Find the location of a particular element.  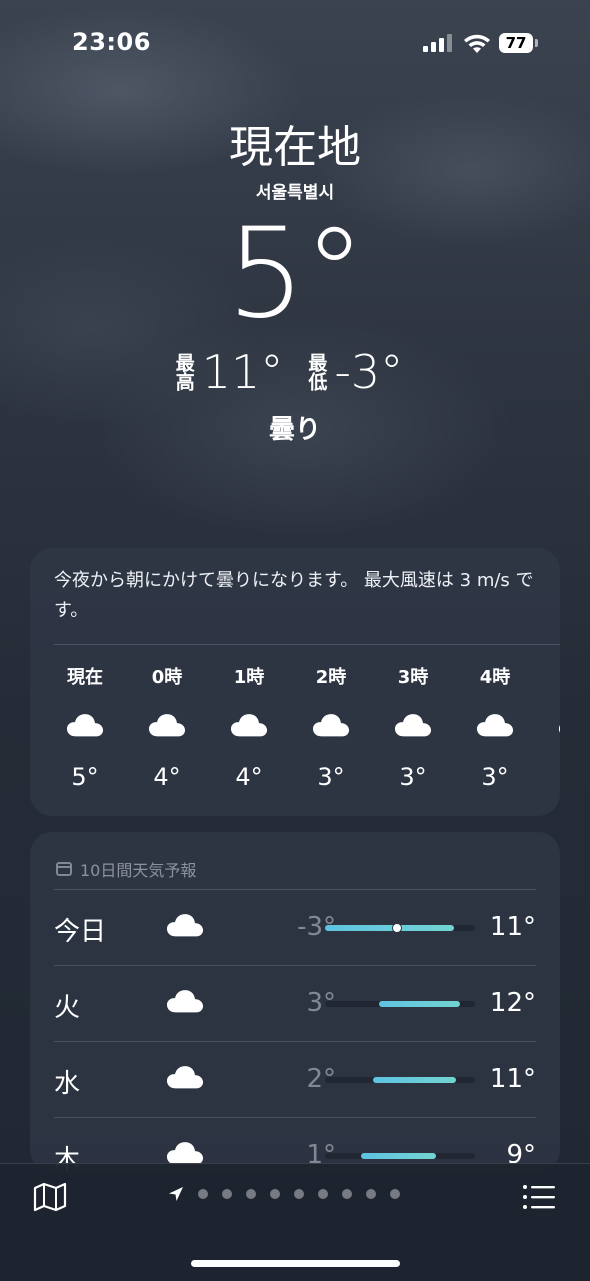

hour-item: 3時 3° is located at coordinates (413, 727).